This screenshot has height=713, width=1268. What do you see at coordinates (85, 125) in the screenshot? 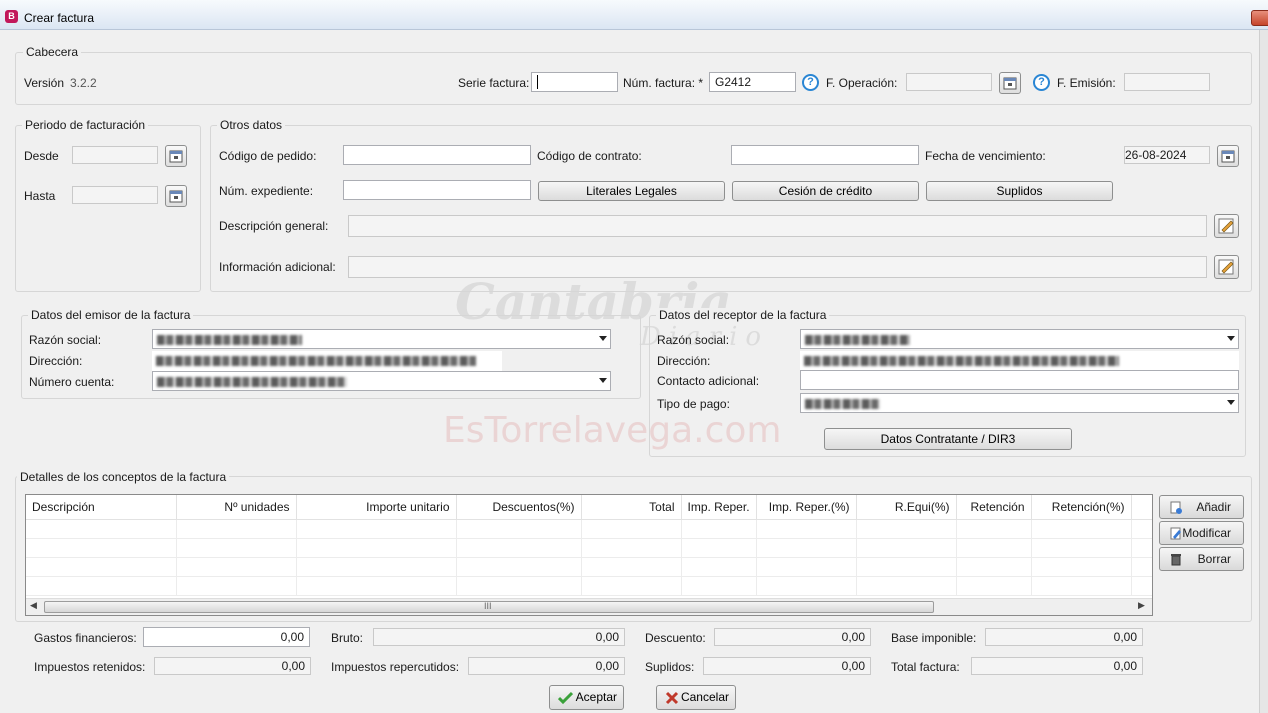
I see `period-legend: Periodo de facturación` at bounding box center [85, 125].